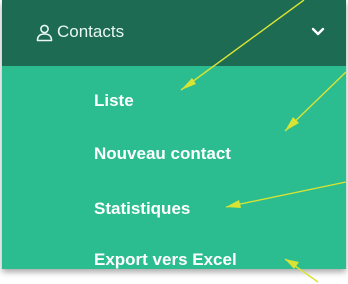 This screenshot has width=348, height=284. Describe the element at coordinates (142, 209) in the screenshot. I see `sidebar-item-statistiques: Statistiques` at that location.